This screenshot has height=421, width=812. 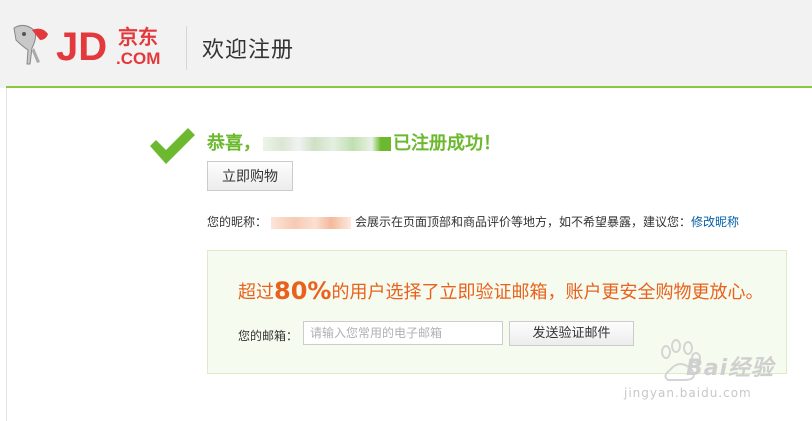 I want to click on jd-logo: JD 京东 .COM, so click(x=92, y=46).